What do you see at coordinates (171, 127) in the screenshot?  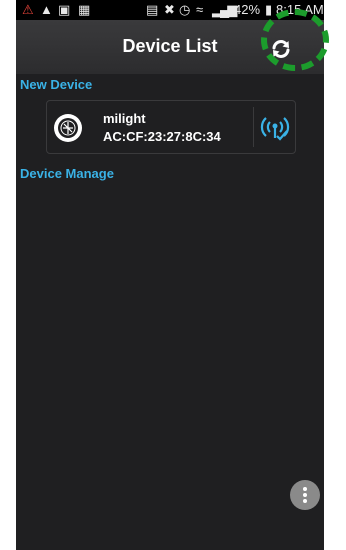 I see `device-list-item: milight AC:CF:23:27:8C:34` at bounding box center [171, 127].